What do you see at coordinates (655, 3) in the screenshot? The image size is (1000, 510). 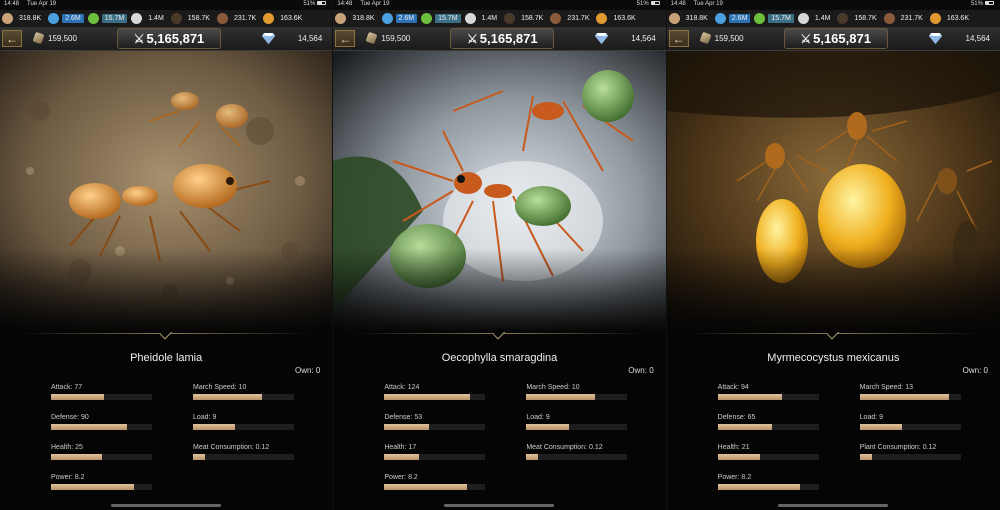 I see `battery-icon` at bounding box center [655, 3].